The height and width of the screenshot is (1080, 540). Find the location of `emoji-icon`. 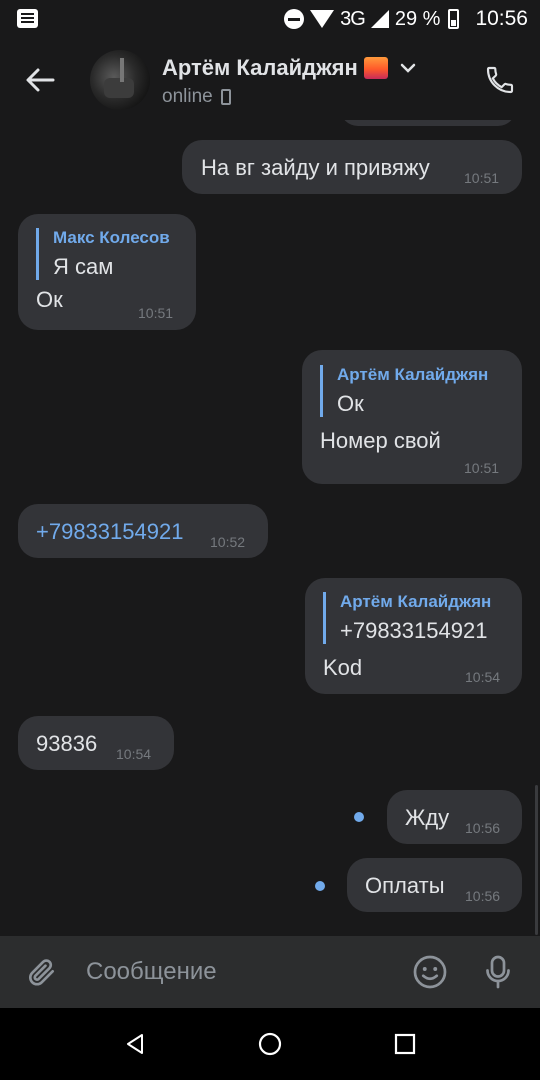

emoji-icon is located at coordinates (430, 972).